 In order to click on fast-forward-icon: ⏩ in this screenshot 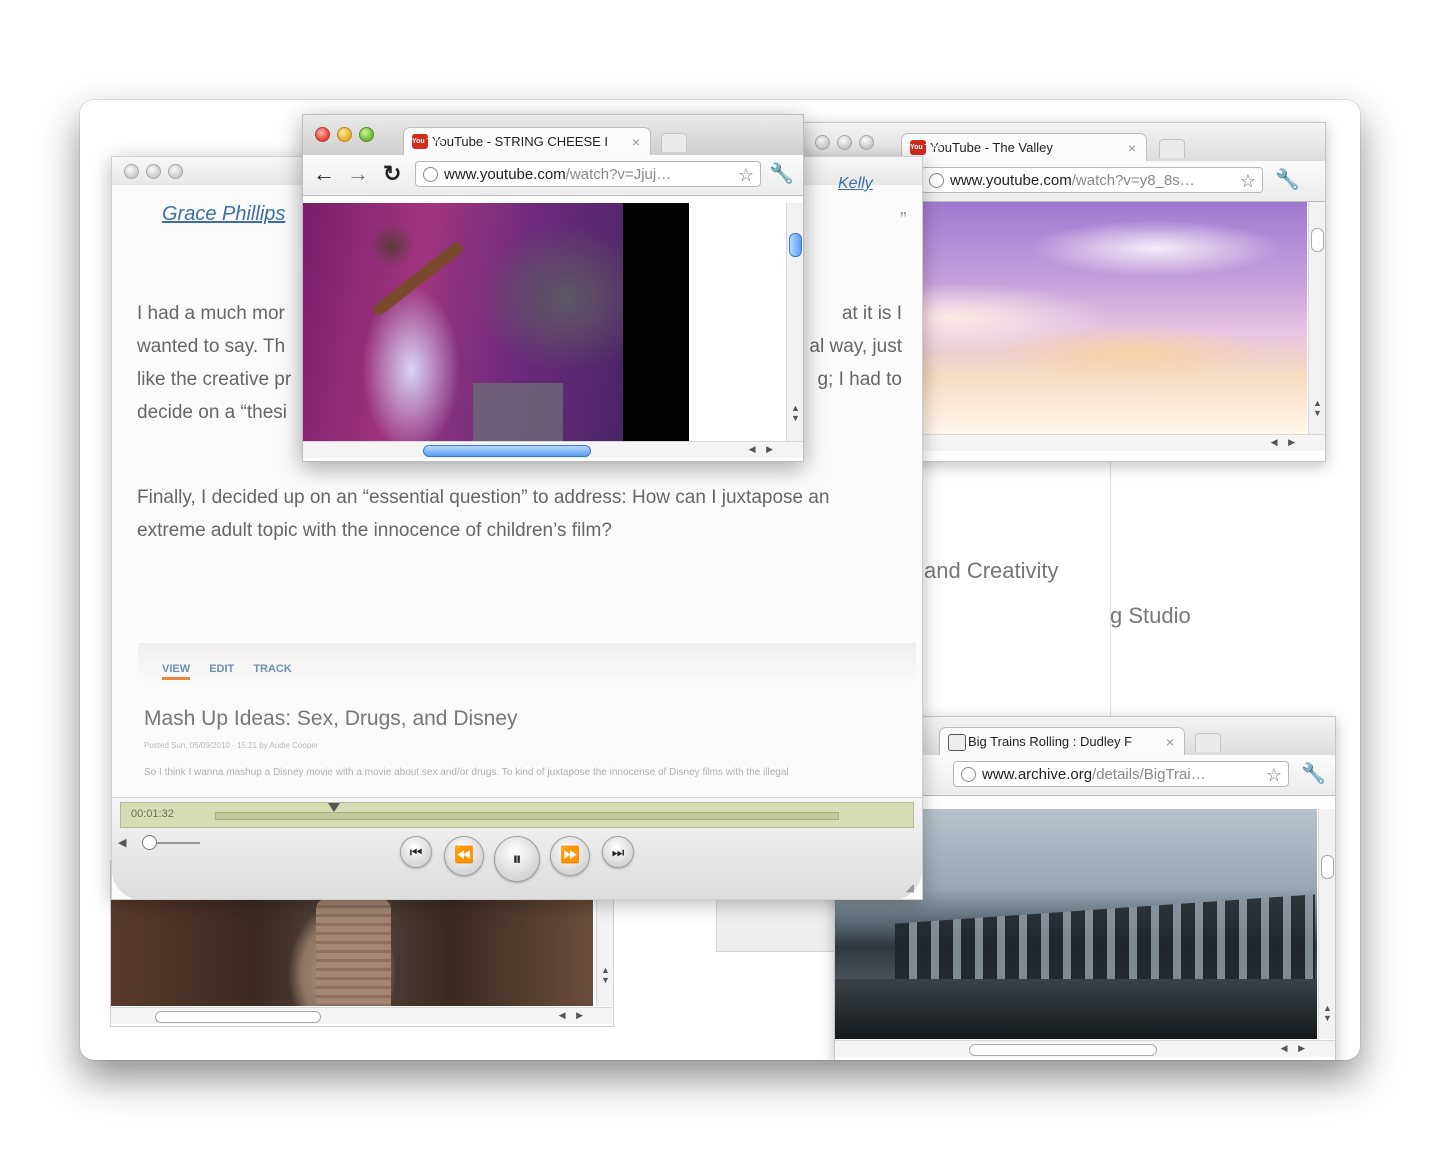, I will do `click(570, 855)`.